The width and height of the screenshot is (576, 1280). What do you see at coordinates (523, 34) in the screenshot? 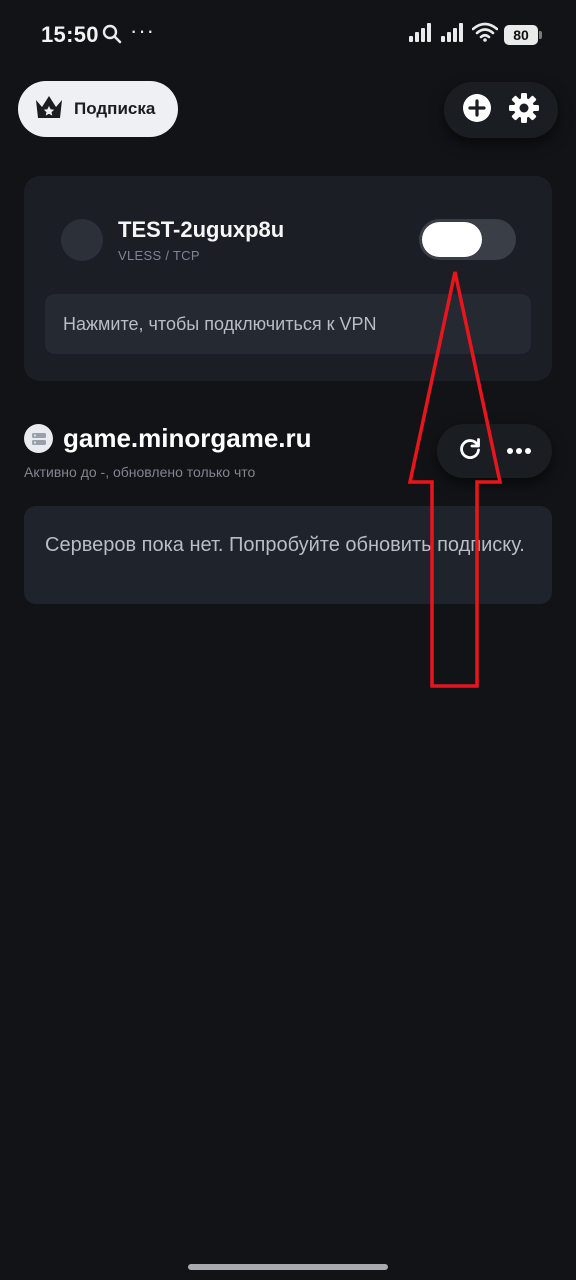
I see `battery-icon: 80` at bounding box center [523, 34].